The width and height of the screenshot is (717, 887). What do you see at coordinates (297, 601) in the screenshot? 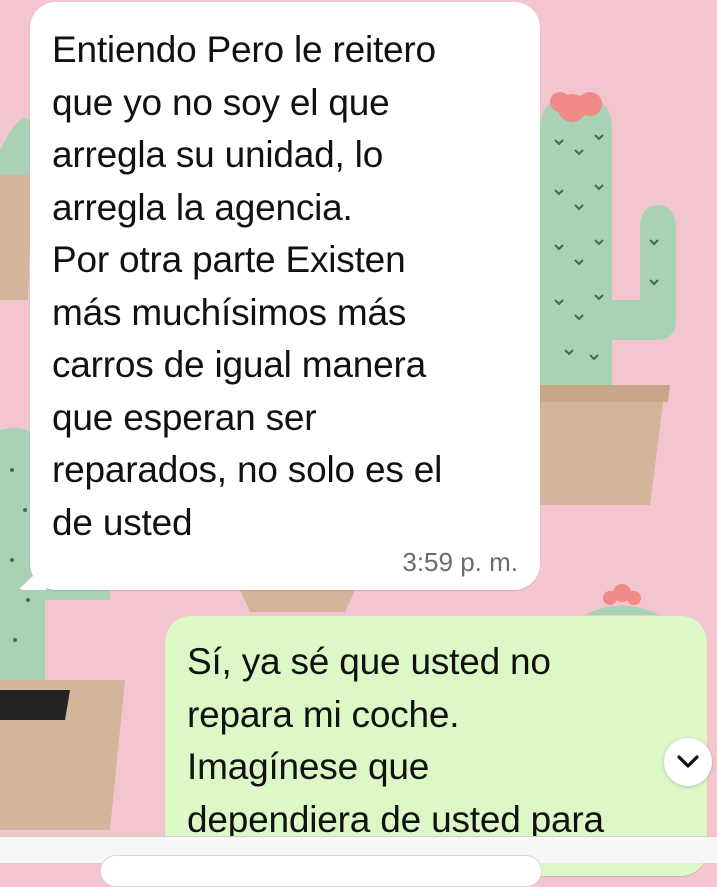
I see `pot-illustration` at bounding box center [297, 601].